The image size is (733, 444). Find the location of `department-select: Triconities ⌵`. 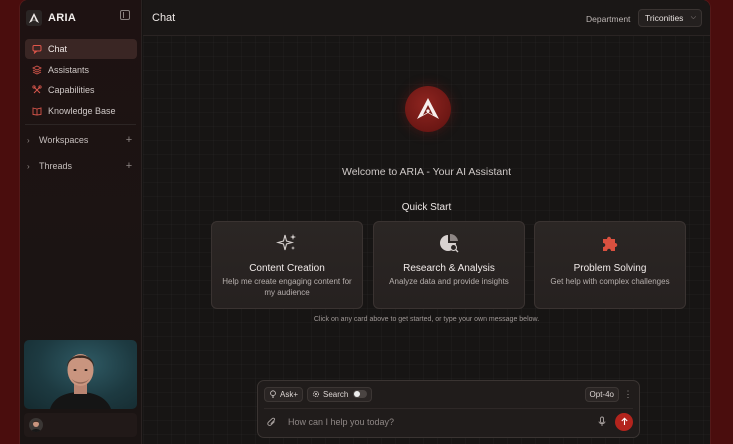

department-select: Triconities ⌵ is located at coordinates (670, 18).